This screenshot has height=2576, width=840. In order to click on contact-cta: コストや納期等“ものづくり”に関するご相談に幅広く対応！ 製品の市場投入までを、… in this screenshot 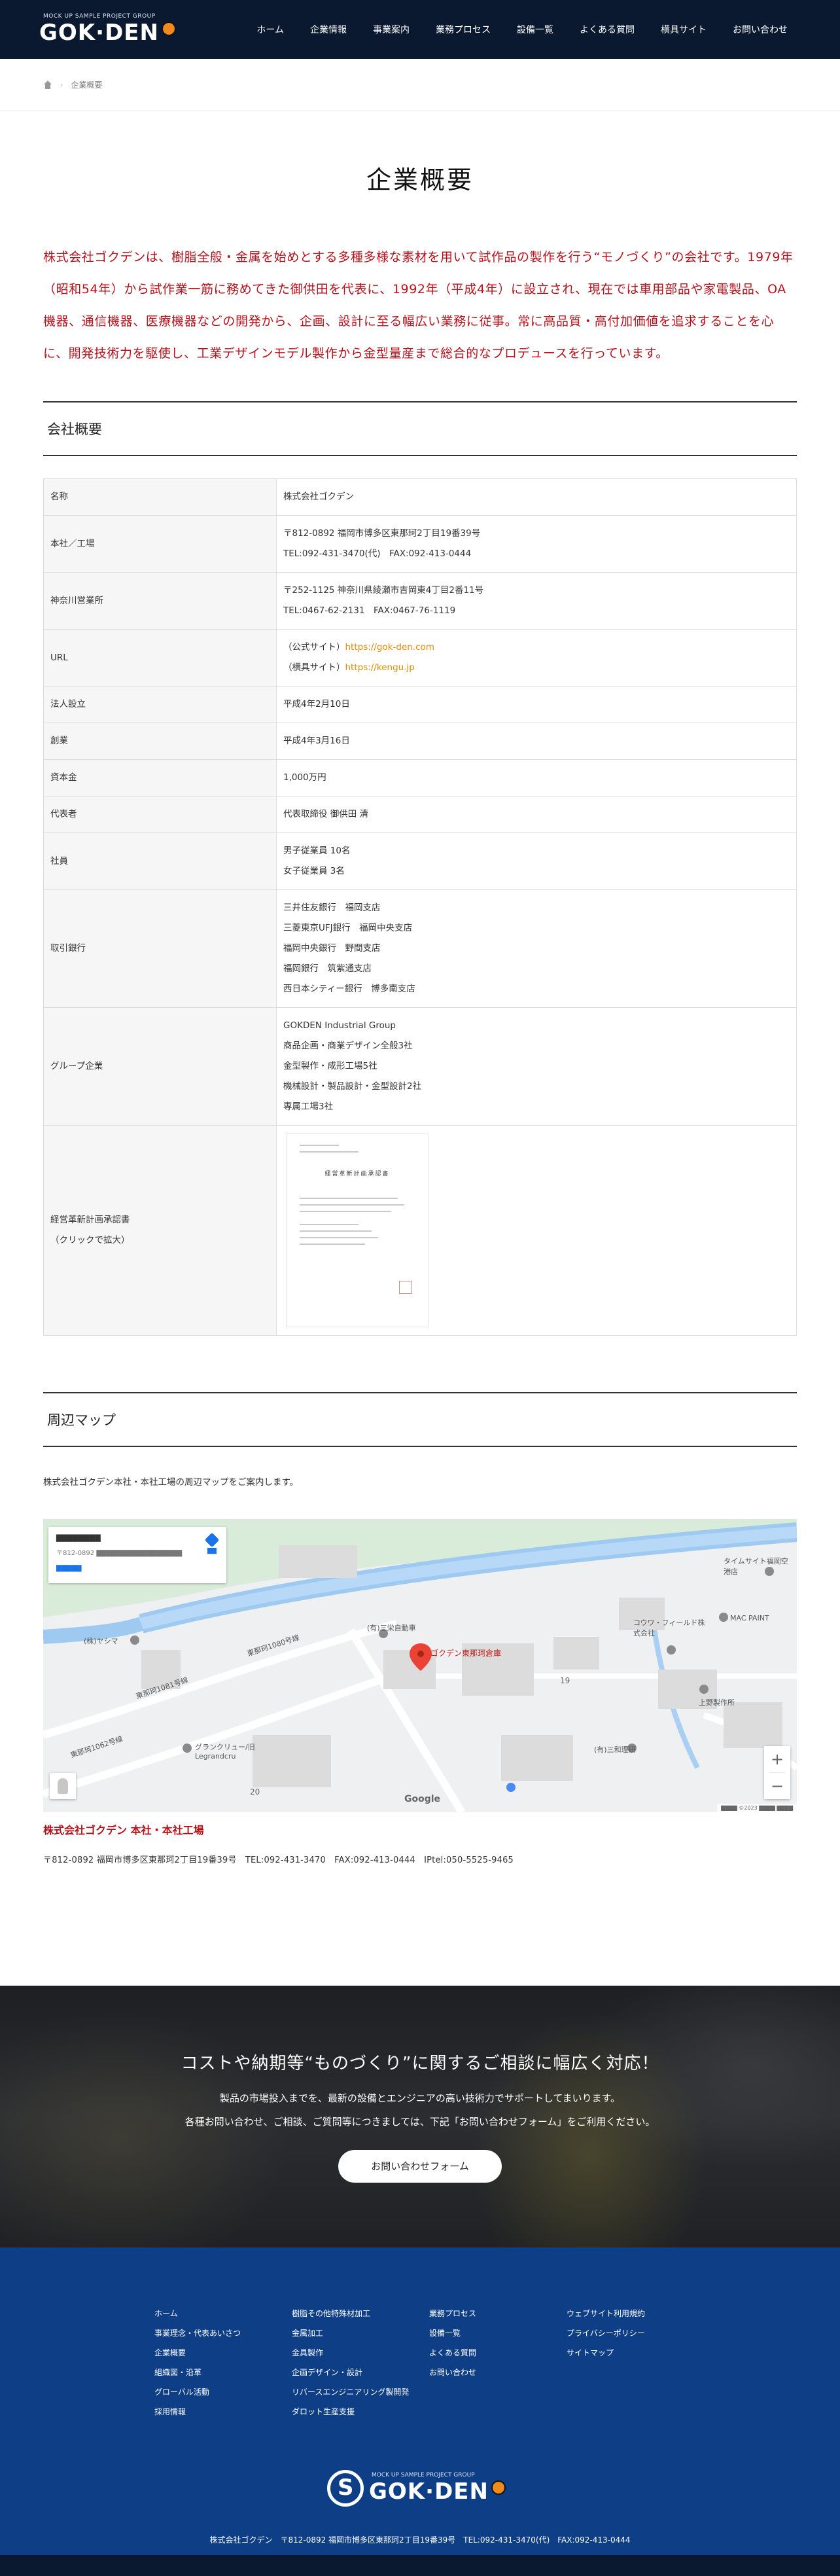, I will do `click(420, 2116)`.